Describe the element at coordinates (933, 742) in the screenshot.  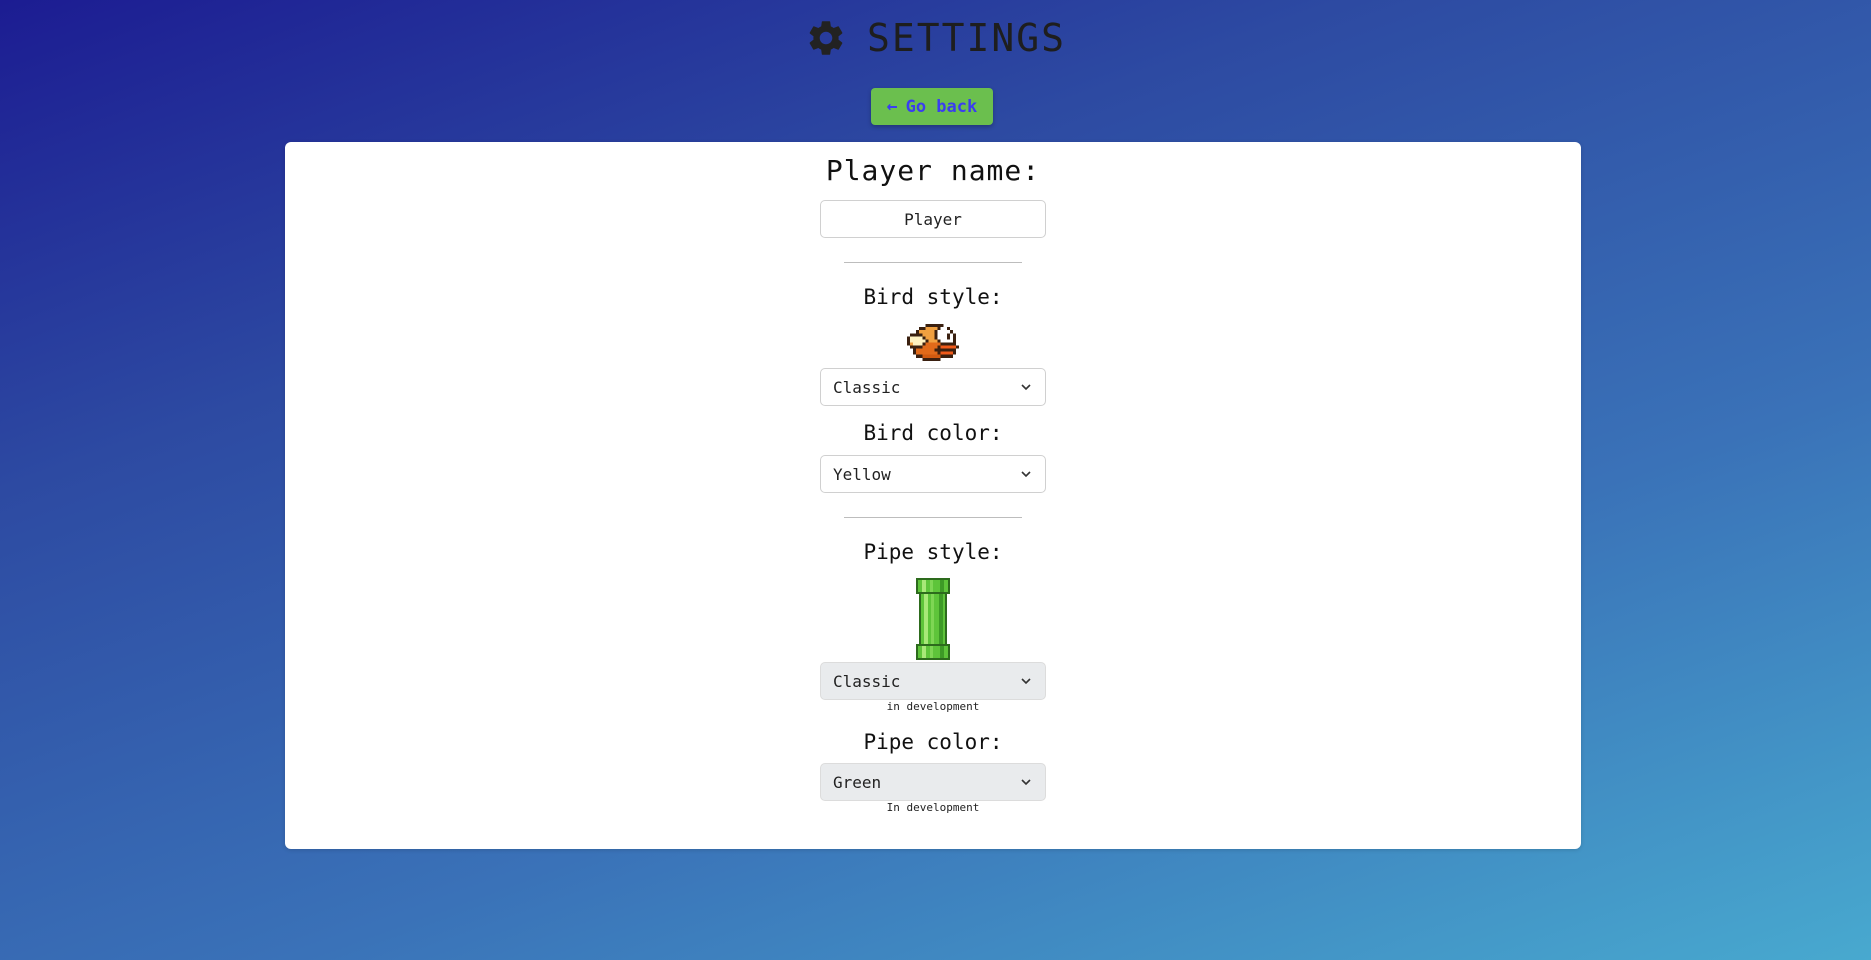
I see `pipe-color-label: Pipe color:` at that location.